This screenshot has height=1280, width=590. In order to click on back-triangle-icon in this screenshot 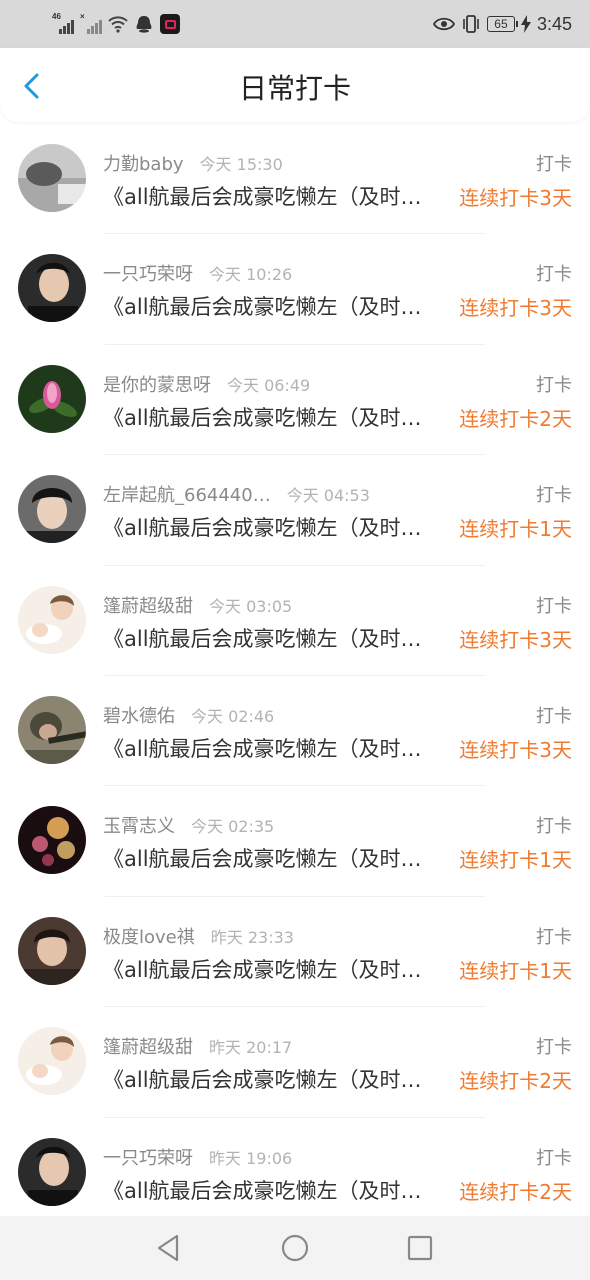, I will do `click(169, 1248)`.